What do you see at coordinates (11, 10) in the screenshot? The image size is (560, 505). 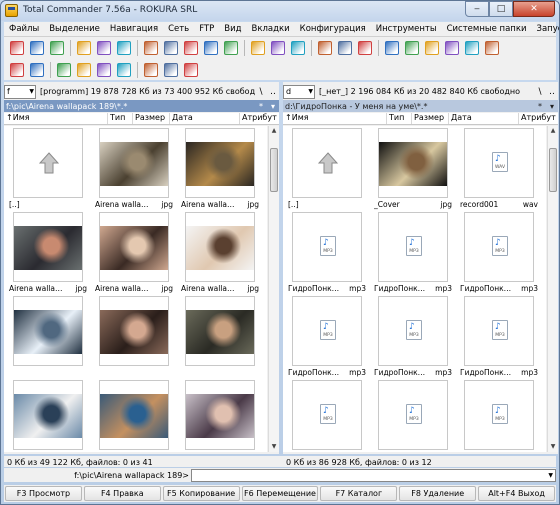 I see `app-icon` at bounding box center [11, 10].